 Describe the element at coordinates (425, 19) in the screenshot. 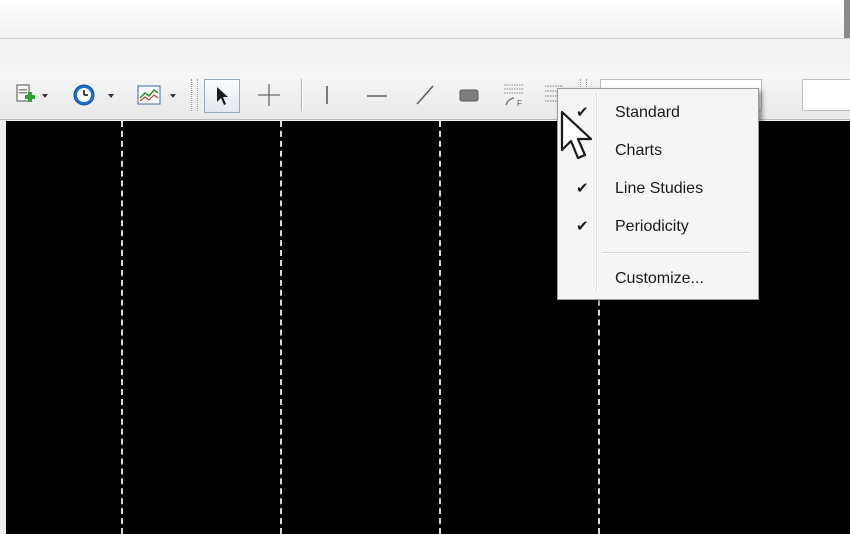

I see `title-bar` at that location.